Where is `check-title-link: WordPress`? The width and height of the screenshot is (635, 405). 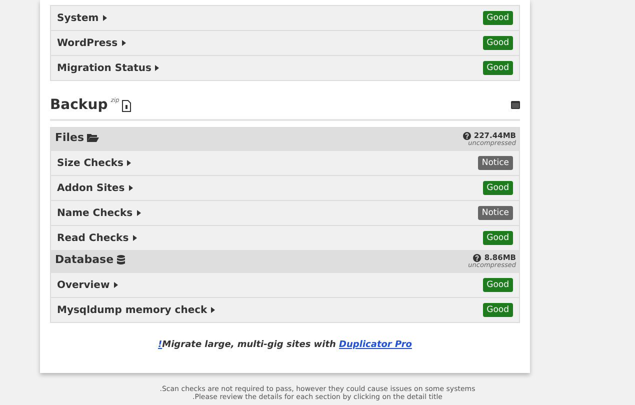 check-title-link: WordPress is located at coordinates (91, 43).